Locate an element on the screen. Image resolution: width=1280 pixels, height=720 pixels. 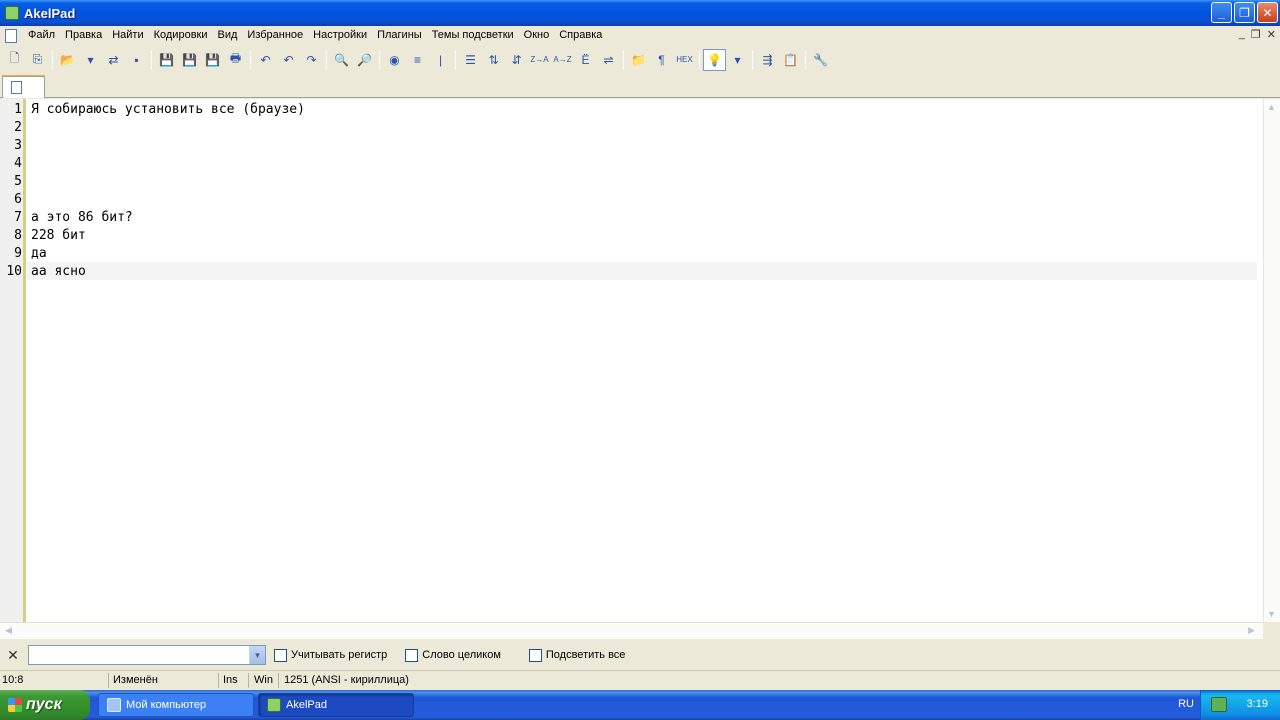
hex-button: HEX is located at coordinates (684, 60).